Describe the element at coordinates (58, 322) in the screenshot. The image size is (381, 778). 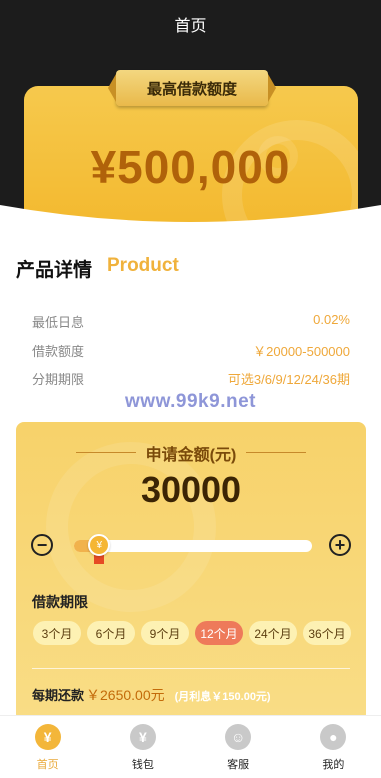
I see `detail-key: 最低日息` at that location.